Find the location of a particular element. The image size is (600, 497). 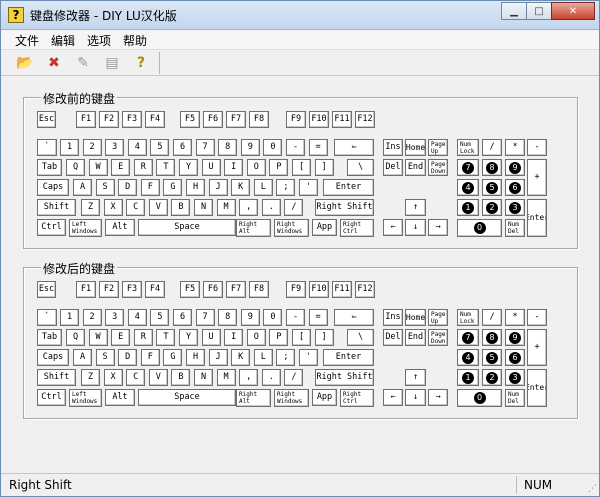

before-key-alt-68: Alt is located at coordinates (120, 227).